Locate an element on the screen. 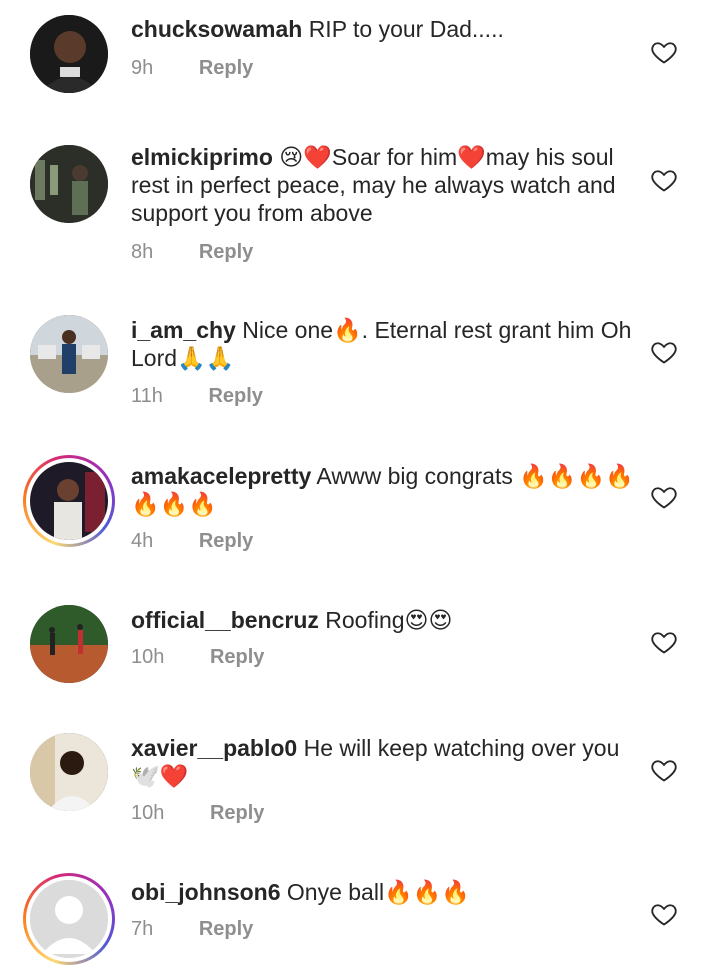 This screenshot has height=975, width=720. comment-username: chucksowamah is located at coordinates (216, 29).